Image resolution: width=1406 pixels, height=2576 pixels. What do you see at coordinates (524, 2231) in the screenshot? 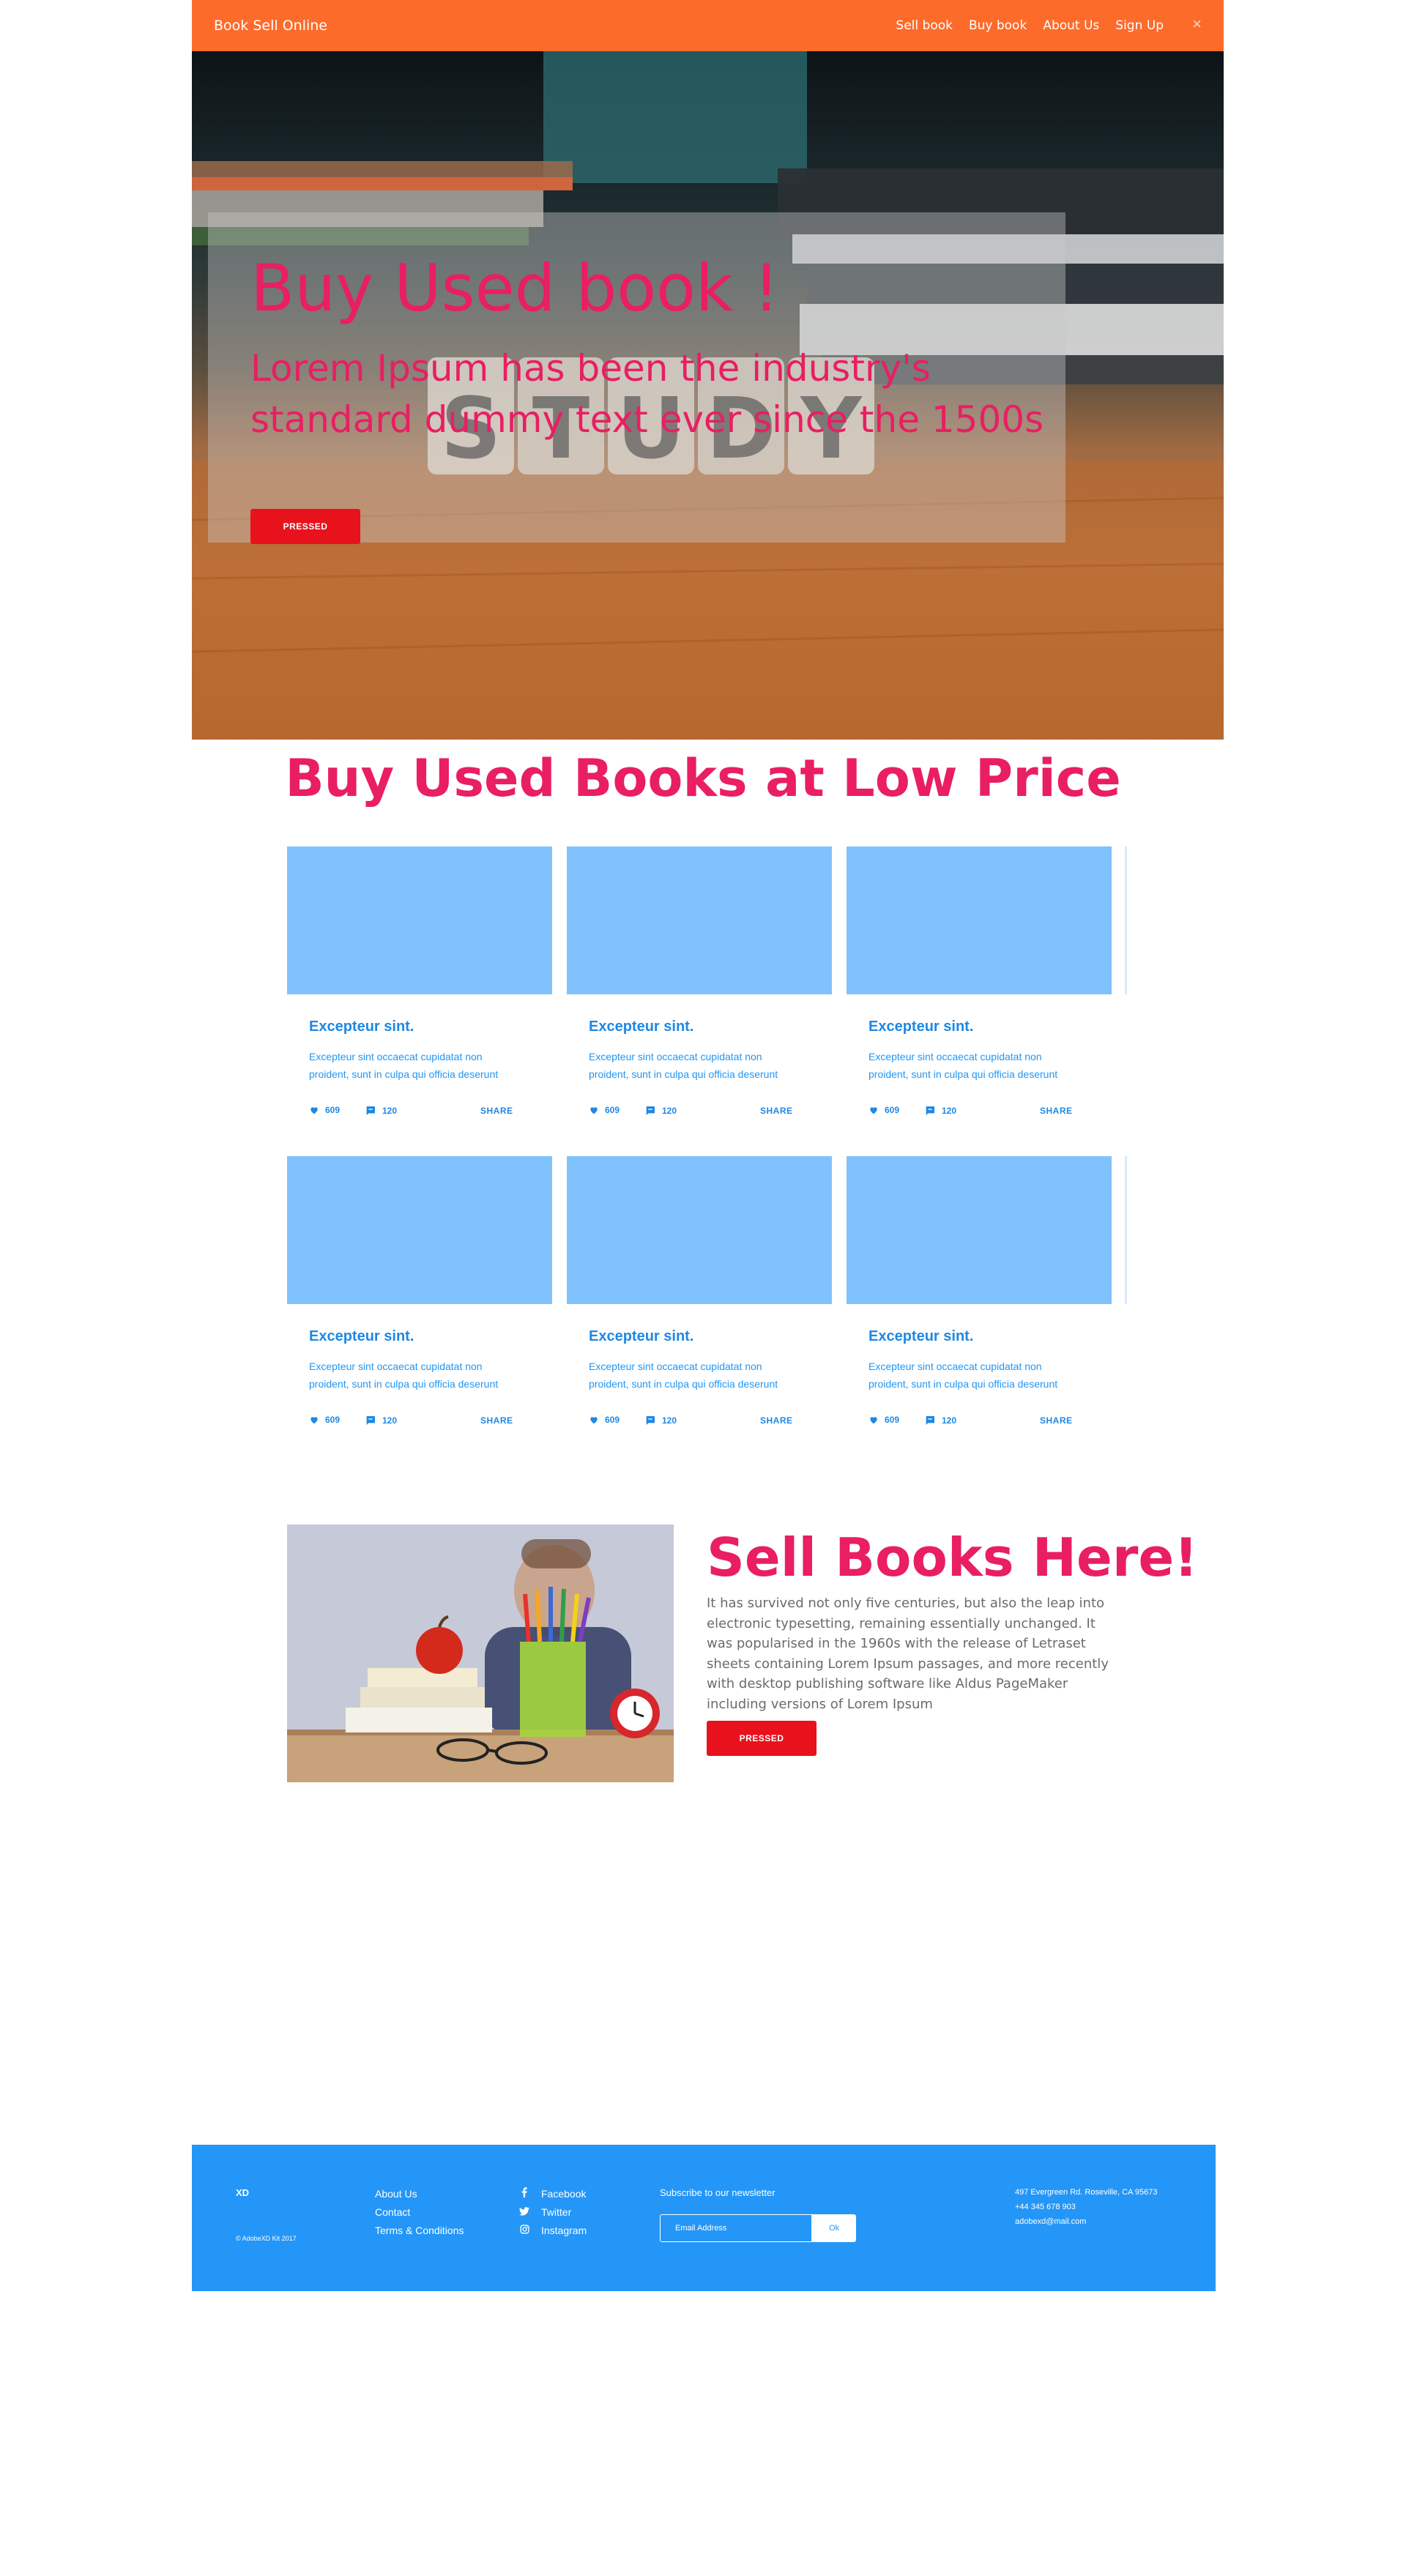
I see `instagram-icon` at bounding box center [524, 2231].